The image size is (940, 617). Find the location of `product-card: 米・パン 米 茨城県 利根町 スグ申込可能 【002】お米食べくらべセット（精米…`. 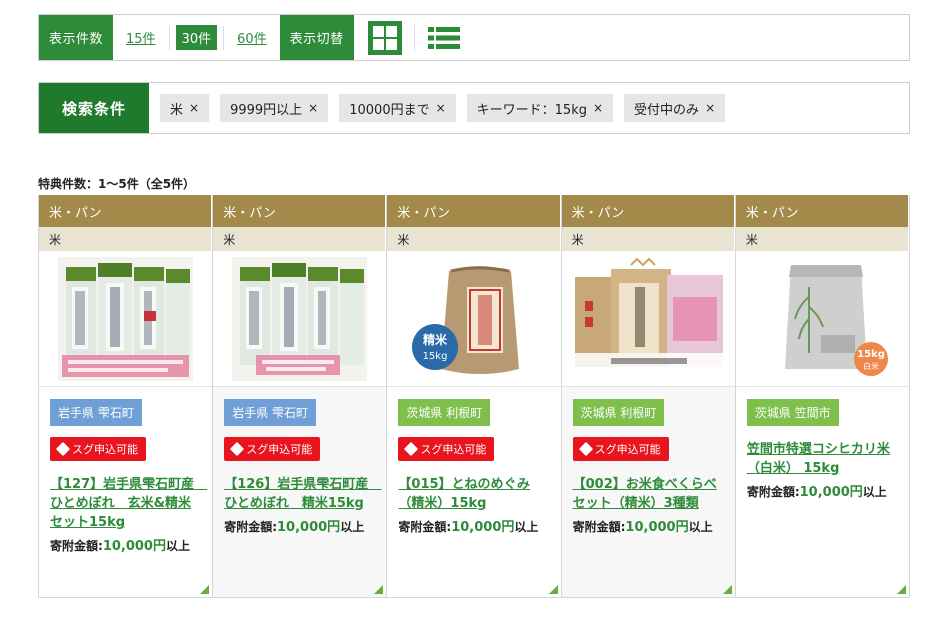

product-card: 米・パン 米 茨城県 利根町 スグ申込可能 【002】お米食べくらべセット（精米… is located at coordinates (648, 396).